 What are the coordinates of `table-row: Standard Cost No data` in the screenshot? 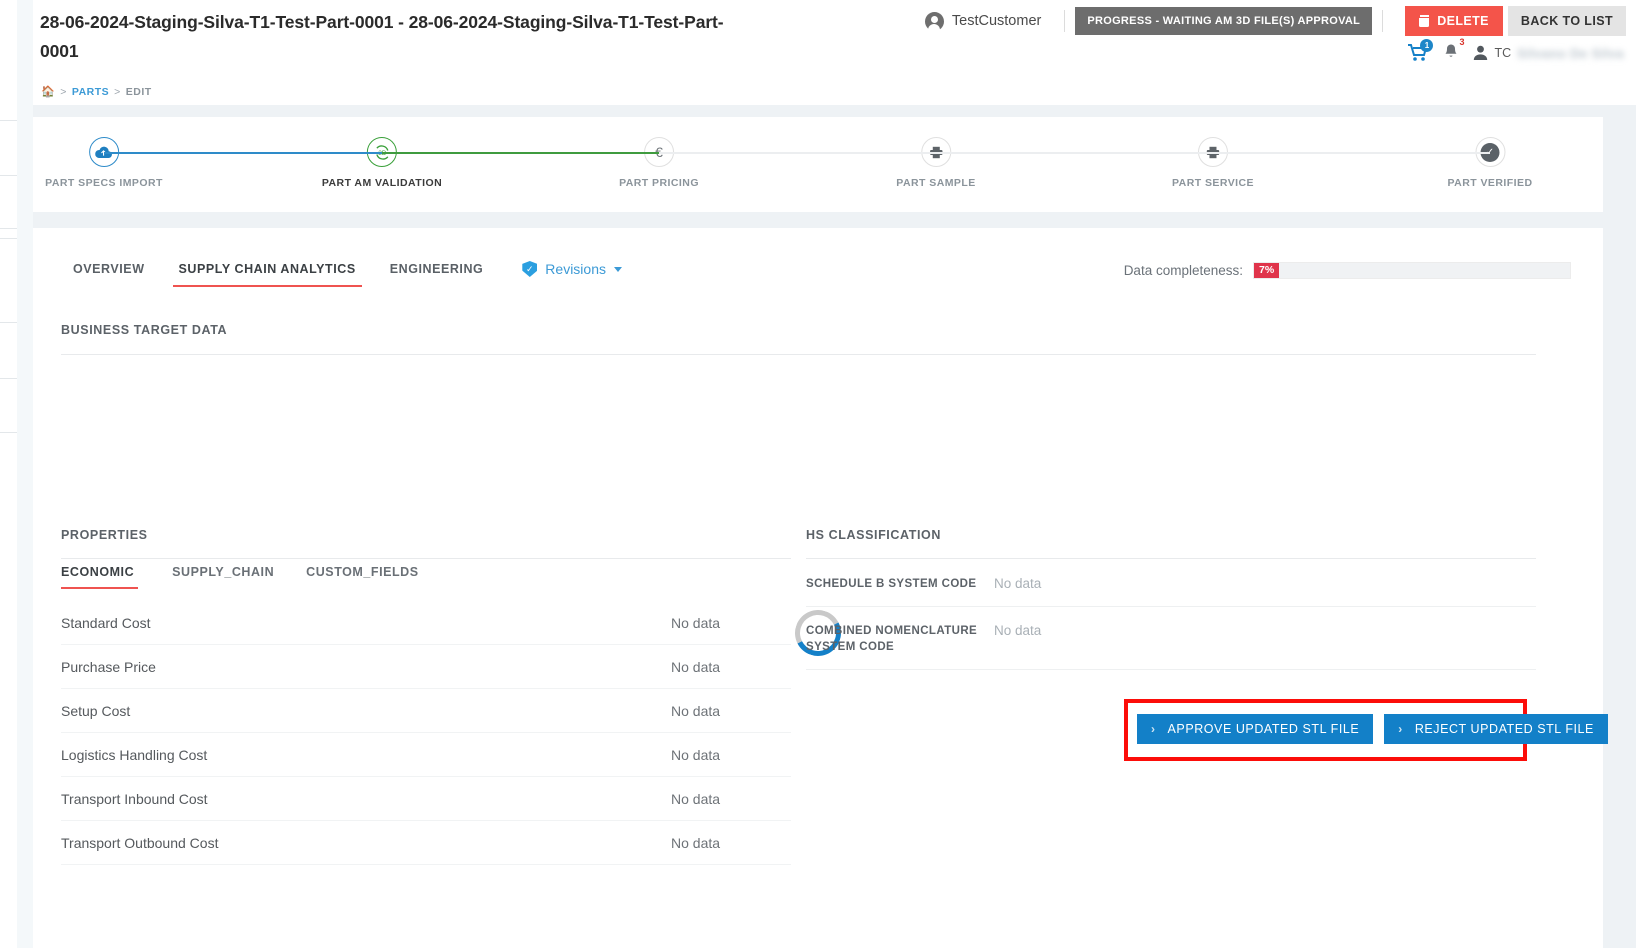 It's located at (426, 623).